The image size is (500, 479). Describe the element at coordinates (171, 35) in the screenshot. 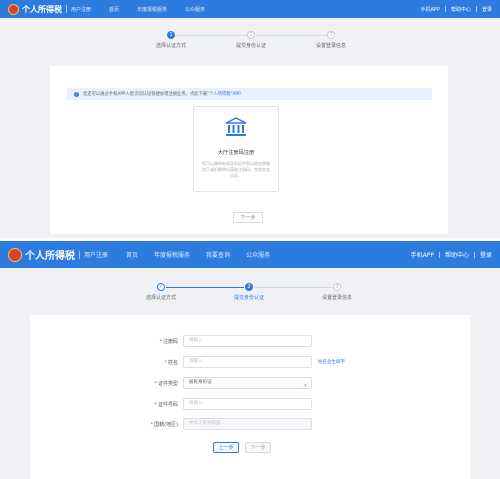

I see `step-1-number: 1` at that location.